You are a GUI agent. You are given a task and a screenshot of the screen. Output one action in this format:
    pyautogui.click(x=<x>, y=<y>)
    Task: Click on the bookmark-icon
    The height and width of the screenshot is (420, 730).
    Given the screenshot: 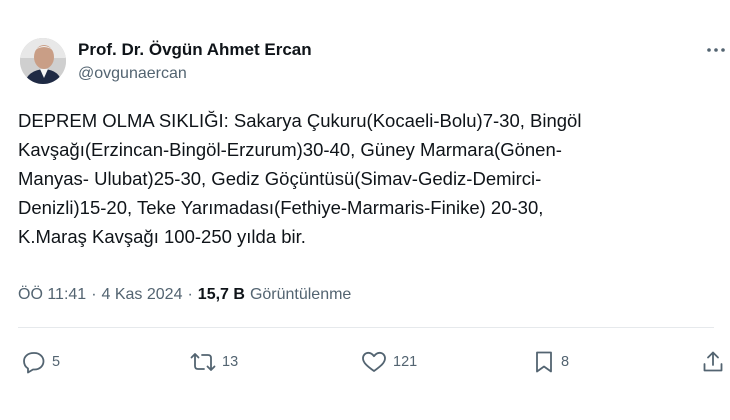 What is the action you would take?
    pyautogui.click(x=544, y=362)
    